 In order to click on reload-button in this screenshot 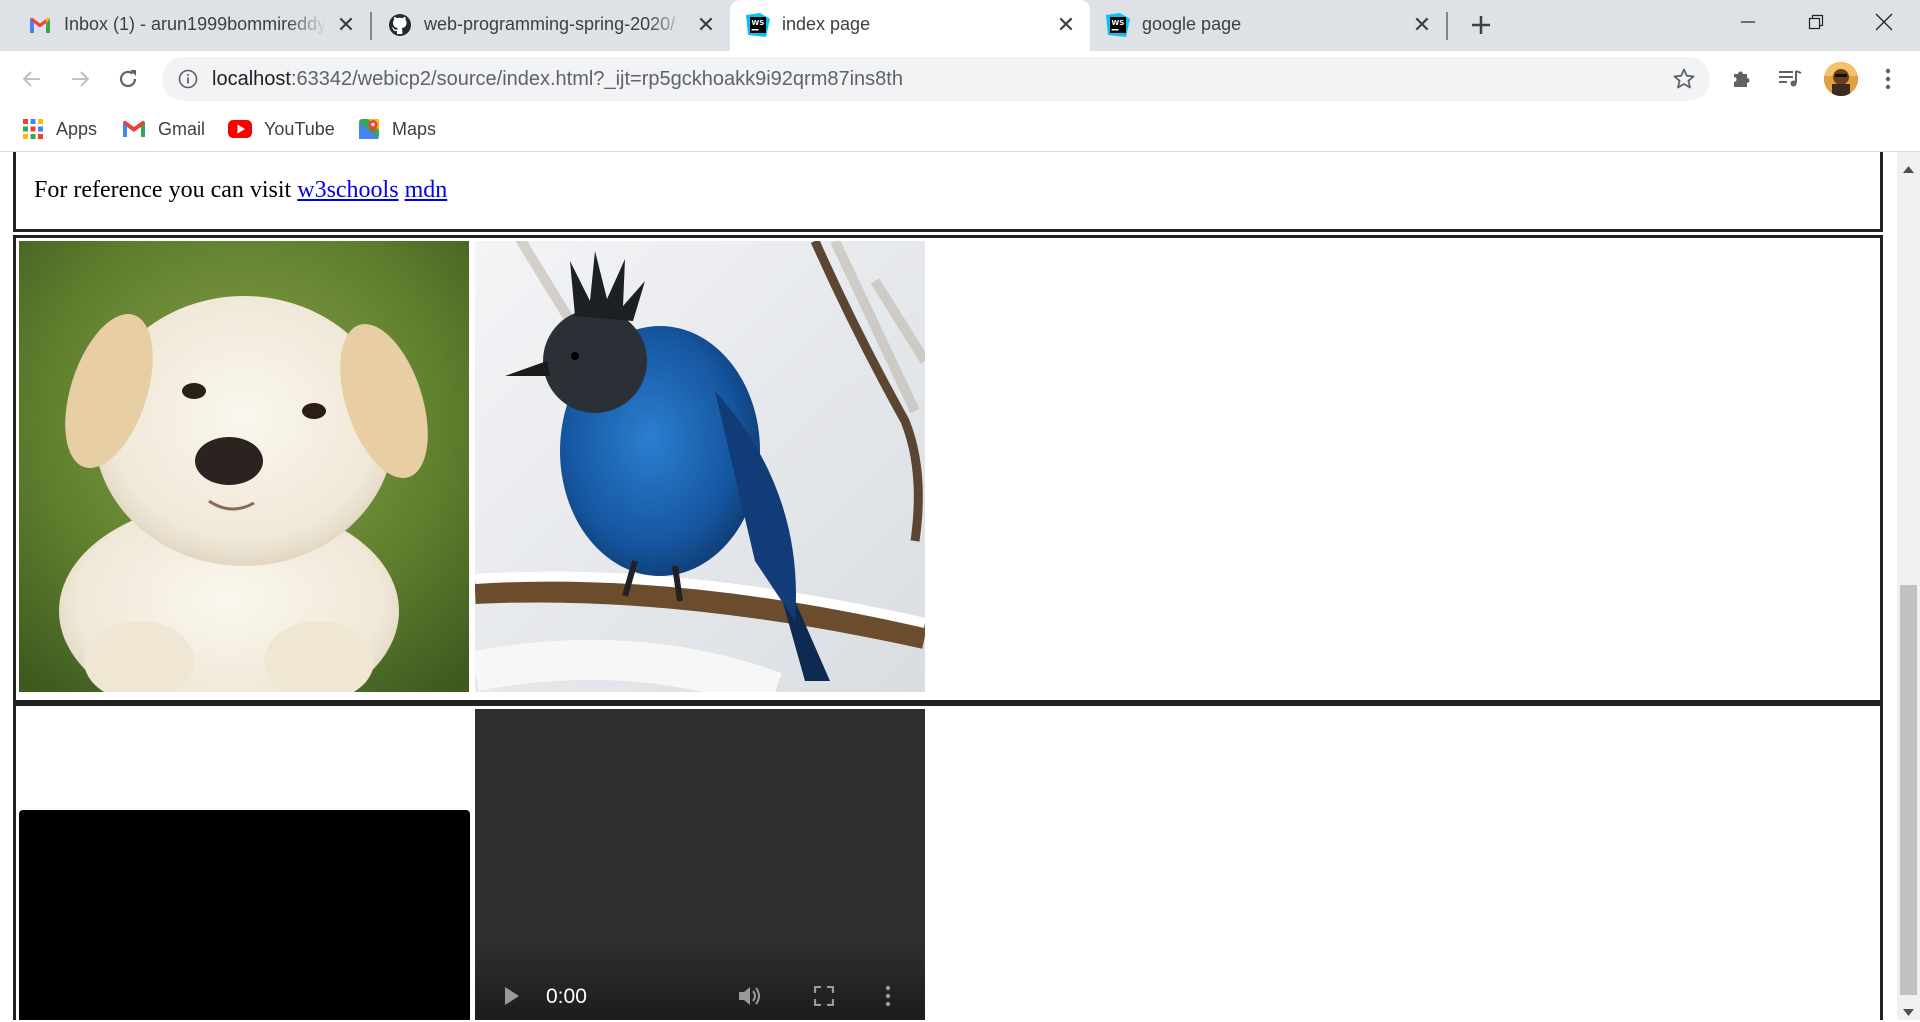, I will do `click(128, 79)`.